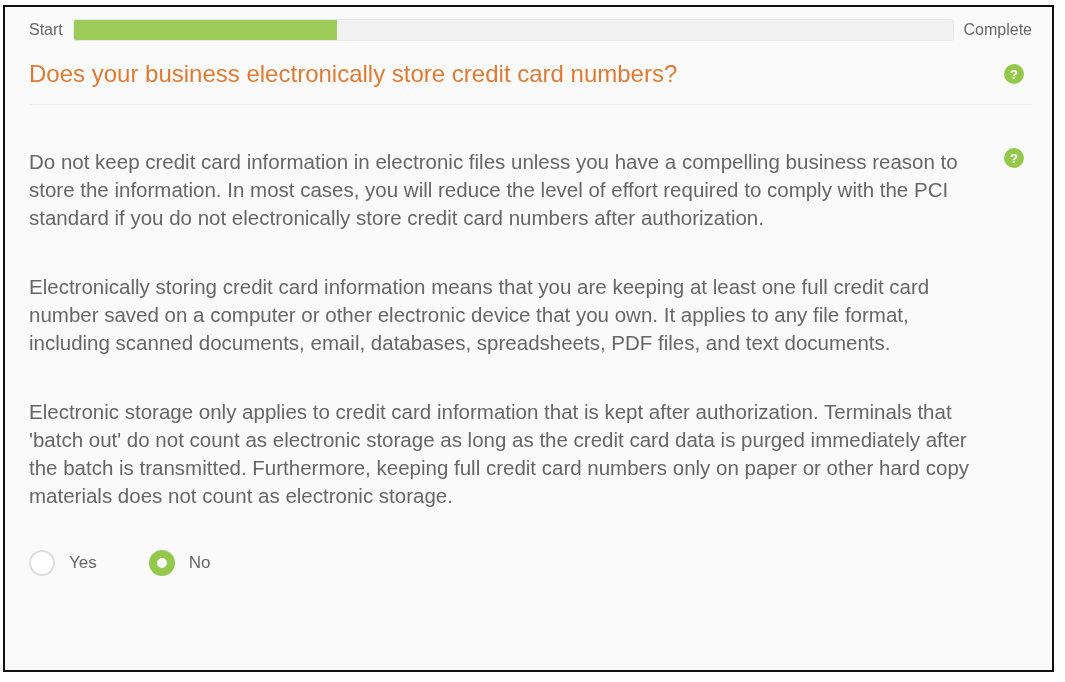 This screenshot has width=1065, height=682. Describe the element at coordinates (179, 563) in the screenshot. I see `radio-option: No` at that location.